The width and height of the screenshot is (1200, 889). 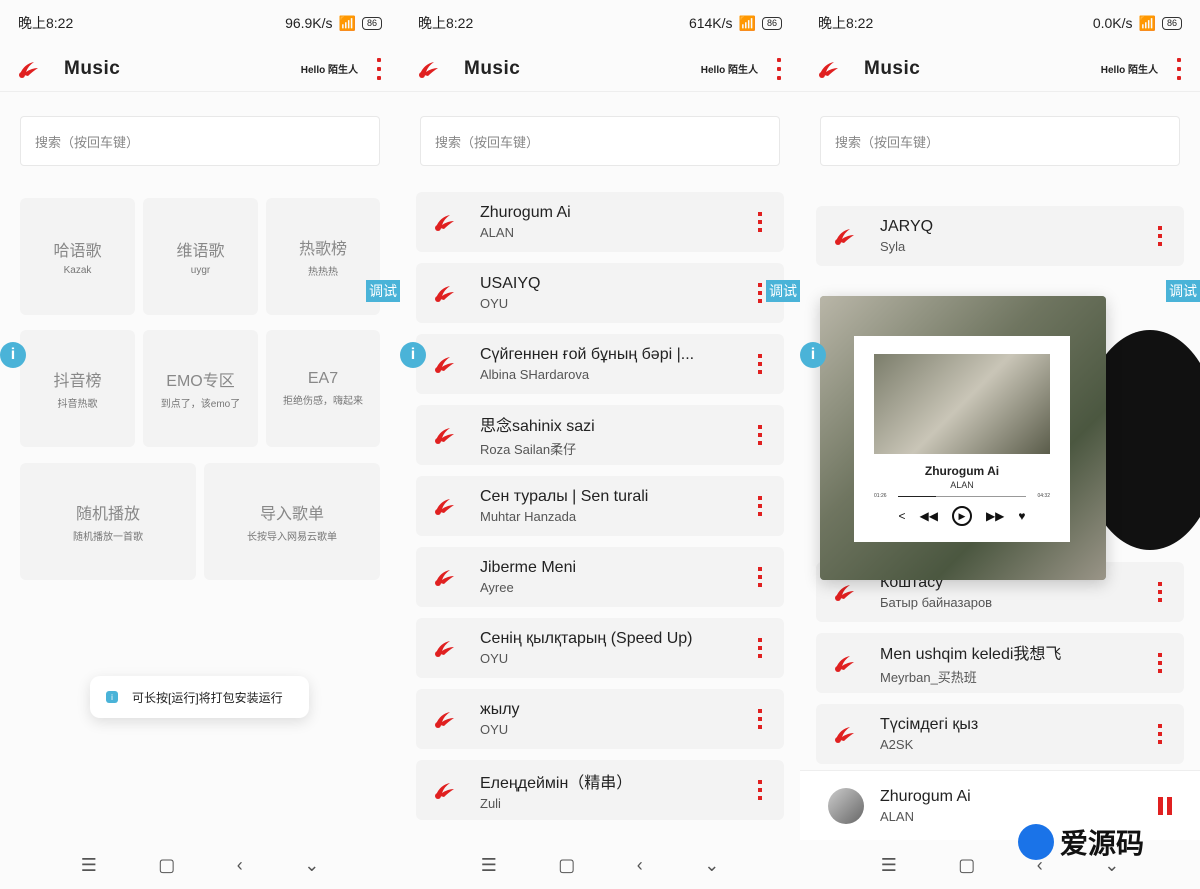 I want to click on list-item: Елеңдеймін（精串） Zuli, so click(x=600, y=790).